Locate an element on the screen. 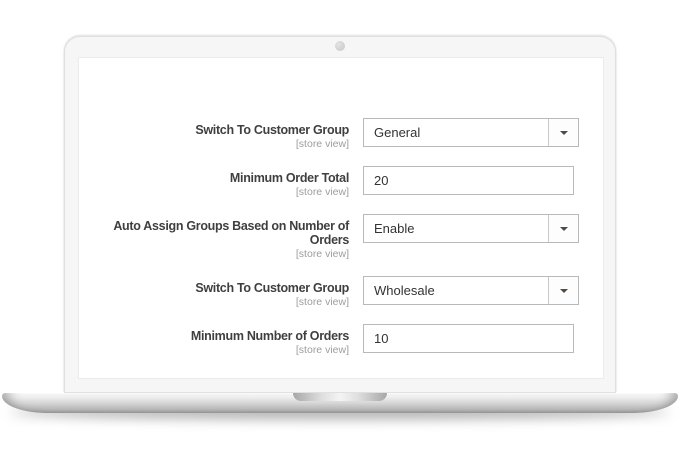 This screenshot has height=450, width=680. field-label-group: Minimum Order Total [store view] is located at coordinates (221, 182).